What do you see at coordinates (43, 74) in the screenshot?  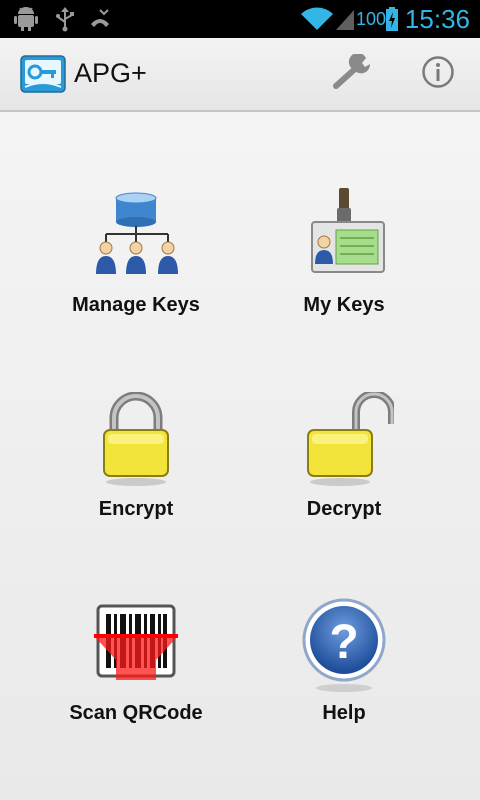 I see `app-logo-icon` at bounding box center [43, 74].